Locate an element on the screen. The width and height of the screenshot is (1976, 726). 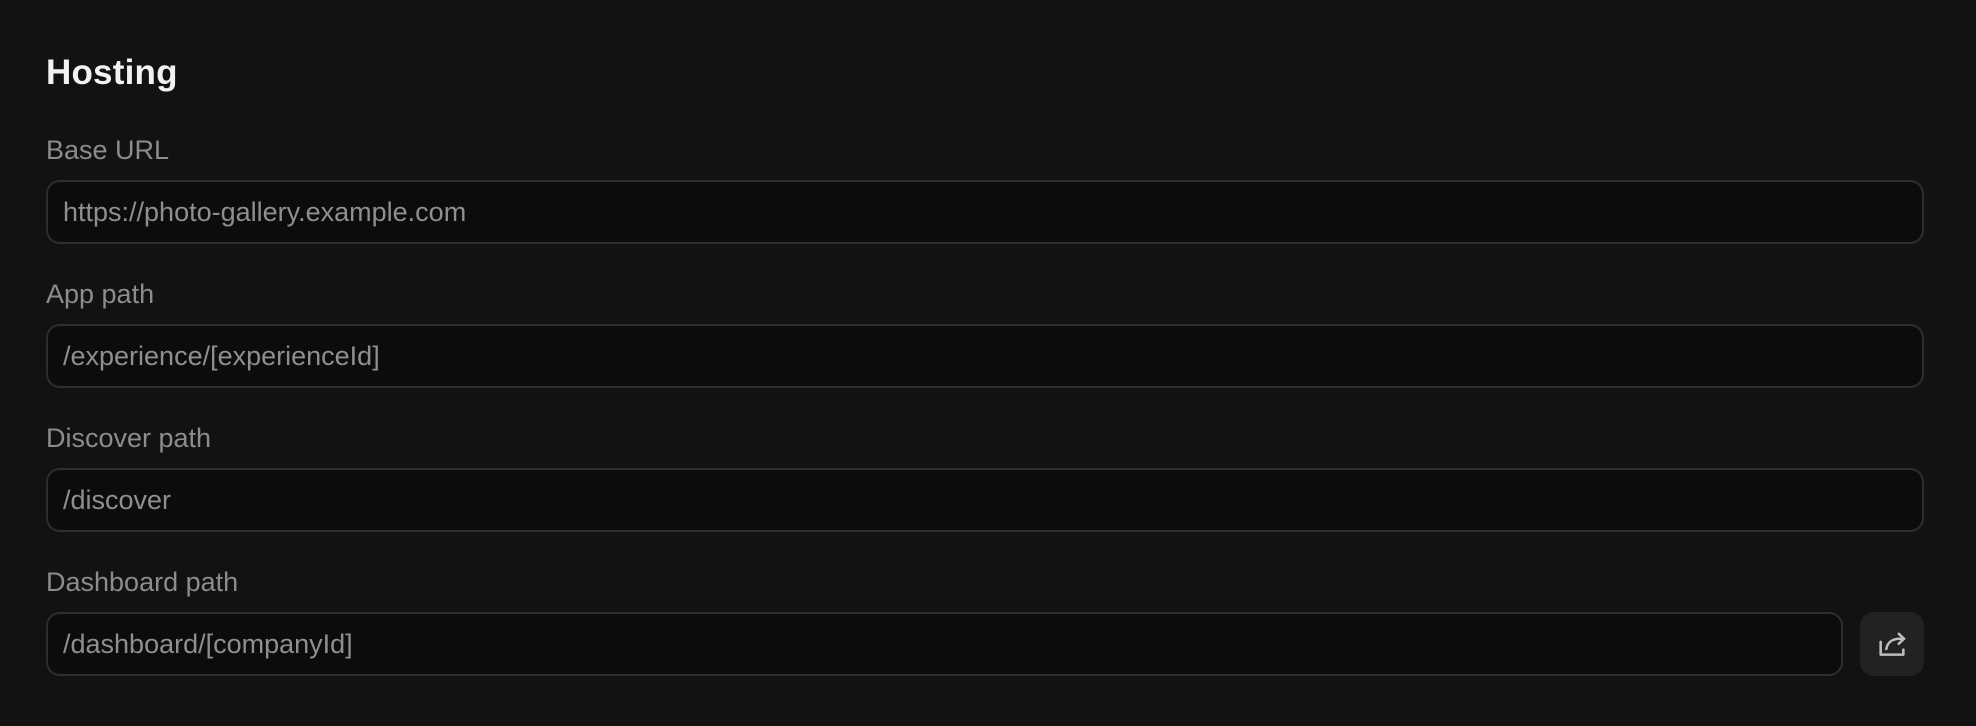
base-url-input-row is located at coordinates (985, 212).